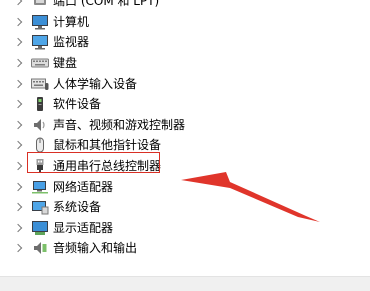 This screenshot has width=370, height=291. I want to click on tree-item-label: 网络适配器, so click(83, 186).